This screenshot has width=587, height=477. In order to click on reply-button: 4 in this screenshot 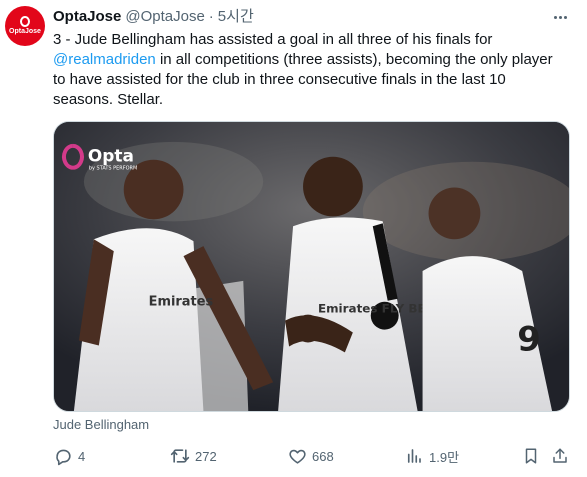, I will do `click(69, 456)`.